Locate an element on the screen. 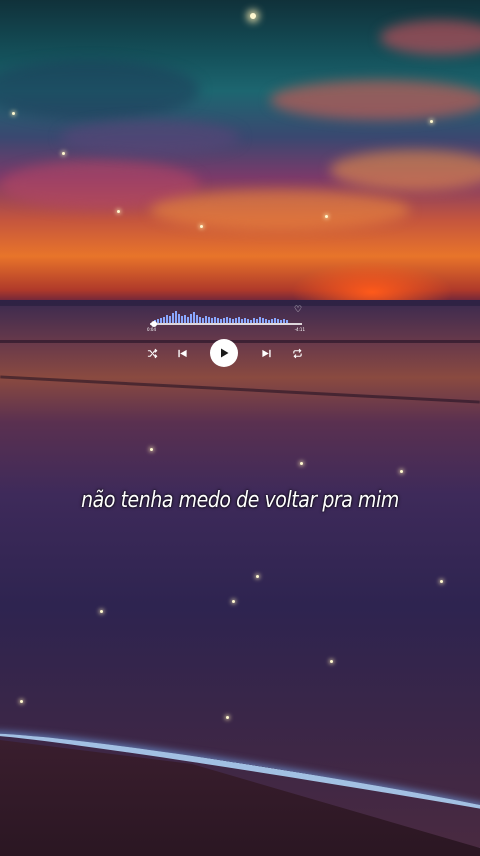 The image size is (480, 856). next-icon is located at coordinates (266, 353).